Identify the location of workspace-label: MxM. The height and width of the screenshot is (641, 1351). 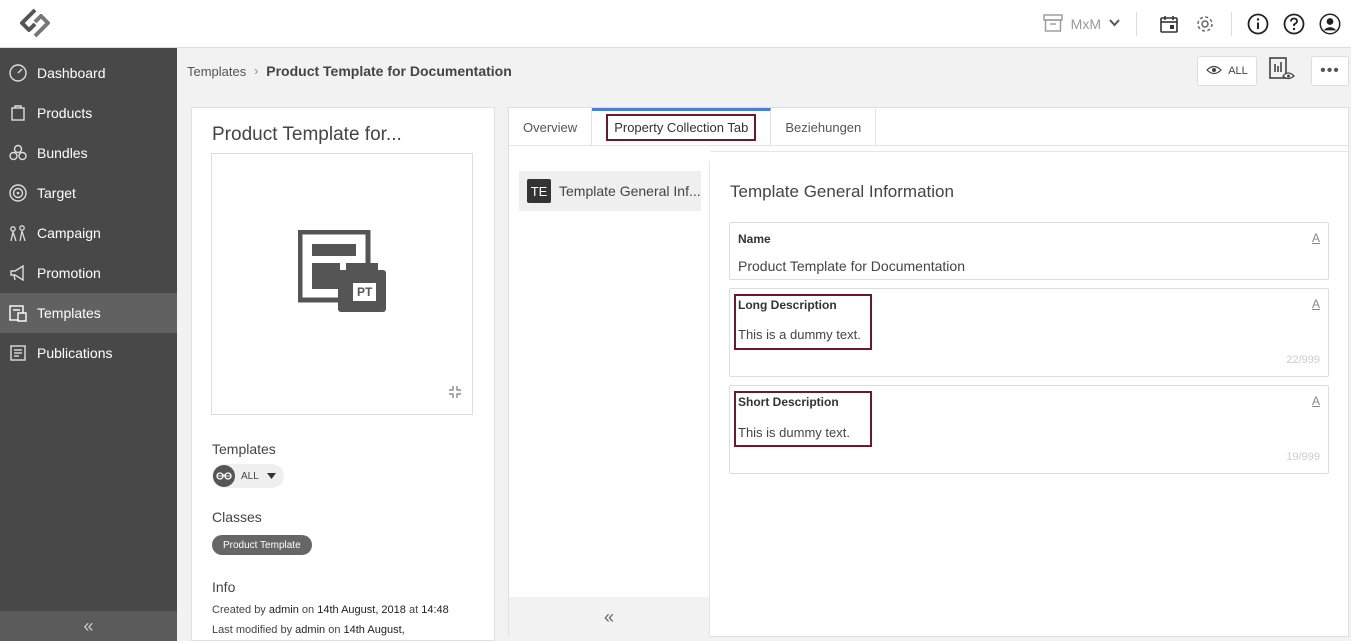
(1085, 24).